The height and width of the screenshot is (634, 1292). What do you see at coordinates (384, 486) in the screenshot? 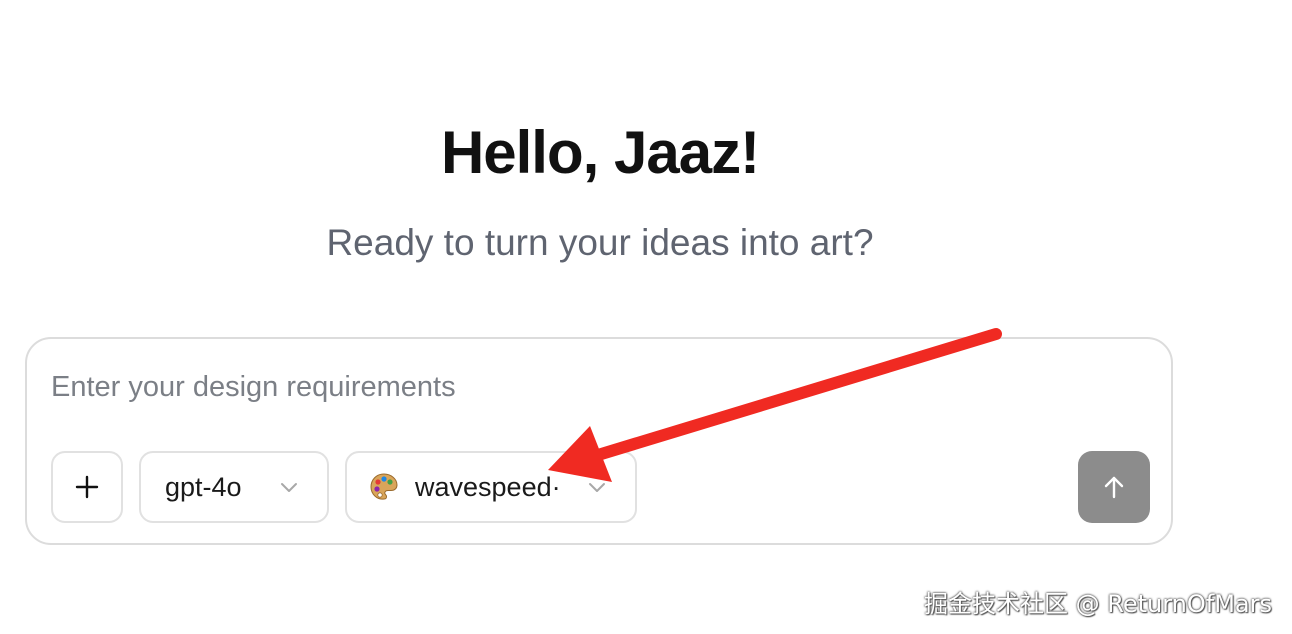
I see `palette-icon` at bounding box center [384, 486].